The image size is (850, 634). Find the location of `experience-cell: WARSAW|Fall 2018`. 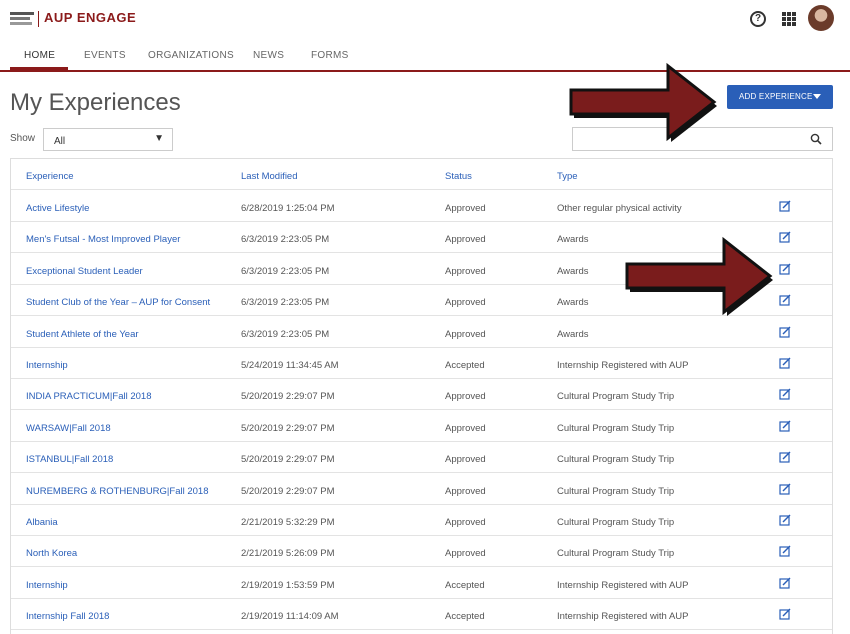

experience-cell: WARSAW|Fall 2018 is located at coordinates (68, 428).